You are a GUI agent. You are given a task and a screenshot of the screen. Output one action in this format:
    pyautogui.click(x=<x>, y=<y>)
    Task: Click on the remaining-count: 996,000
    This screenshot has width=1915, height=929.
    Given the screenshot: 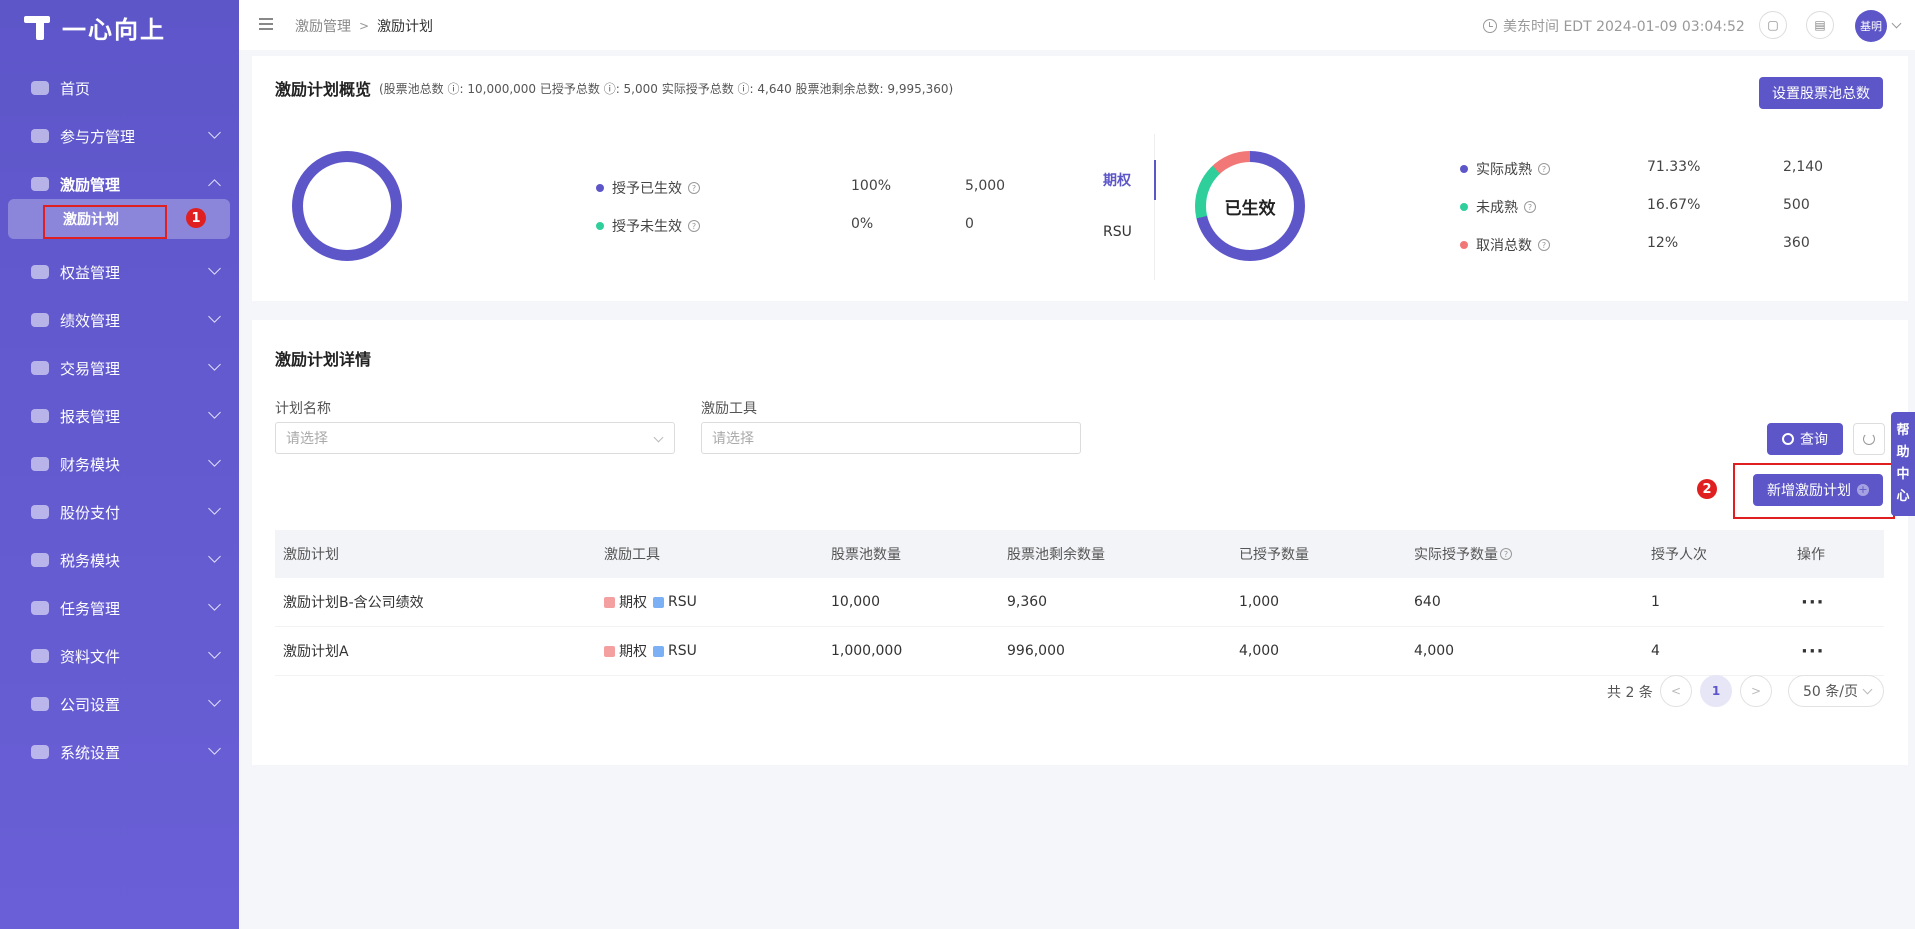 What is the action you would take?
    pyautogui.click(x=1036, y=651)
    